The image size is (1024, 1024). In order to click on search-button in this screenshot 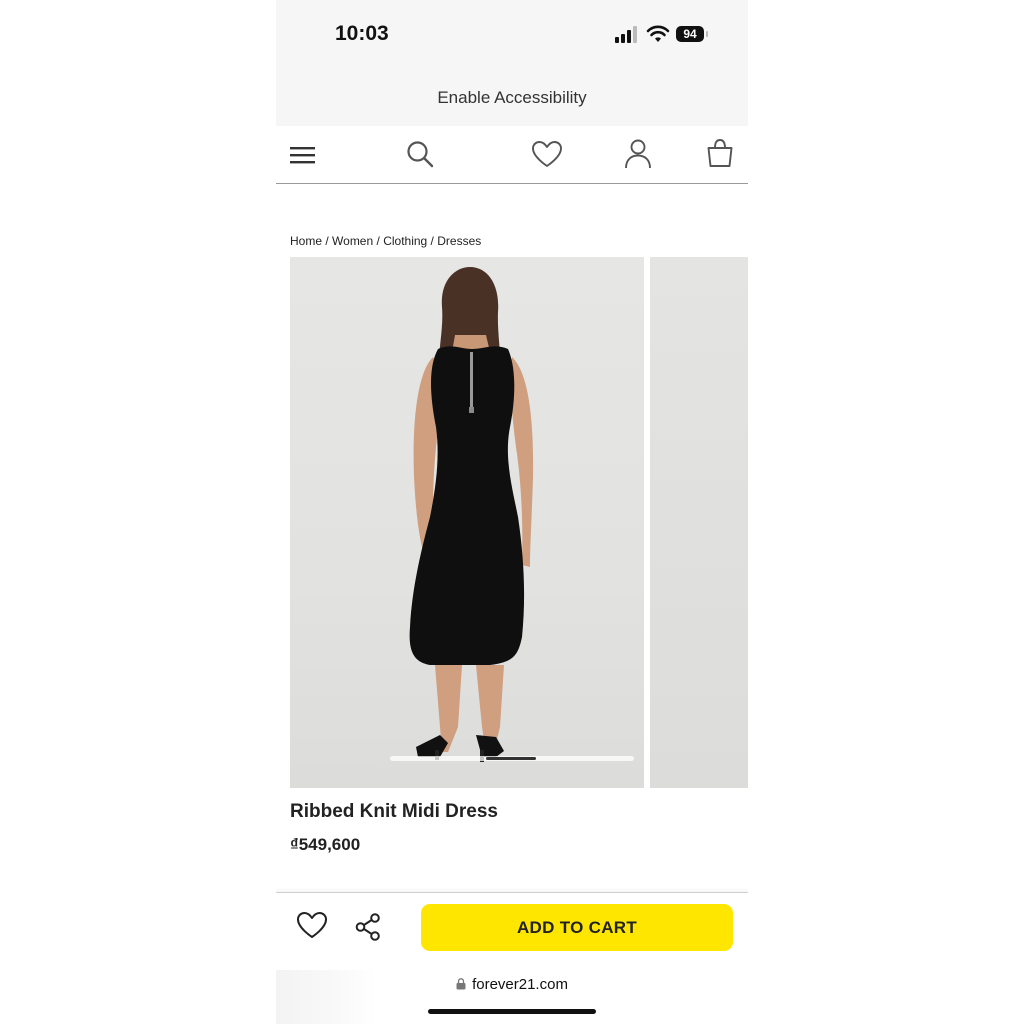, I will do `click(420, 156)`.